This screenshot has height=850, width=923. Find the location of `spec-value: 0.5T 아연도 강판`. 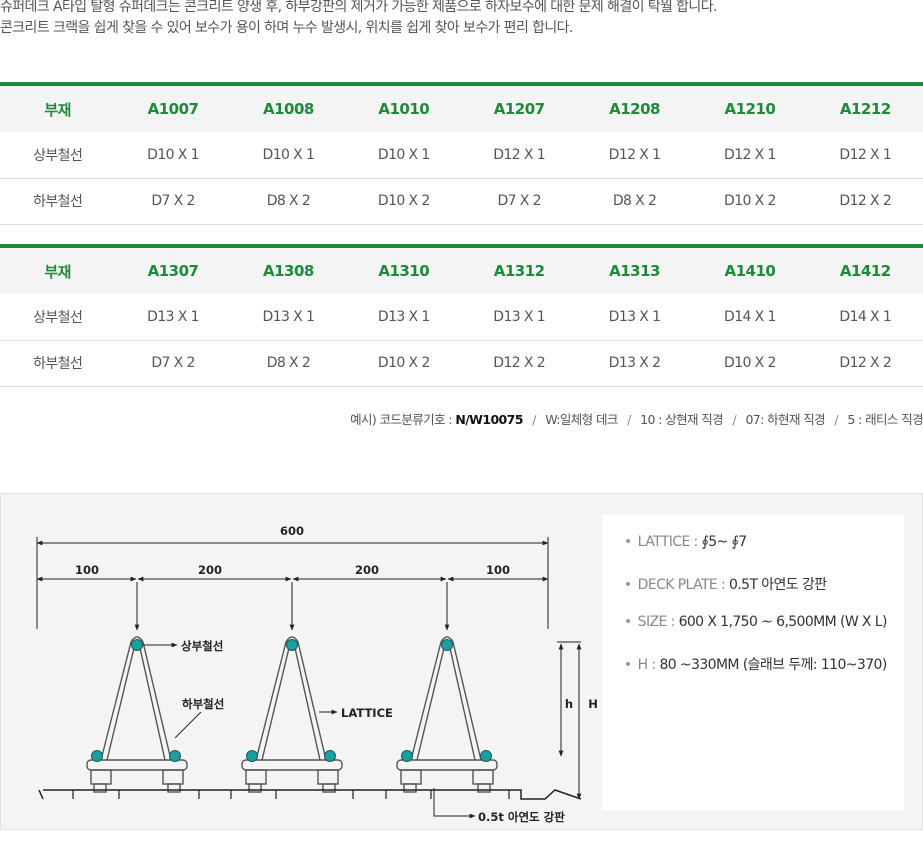

spec-value: 0.5T 아연도 강판 is located at coordinates (777, 585).